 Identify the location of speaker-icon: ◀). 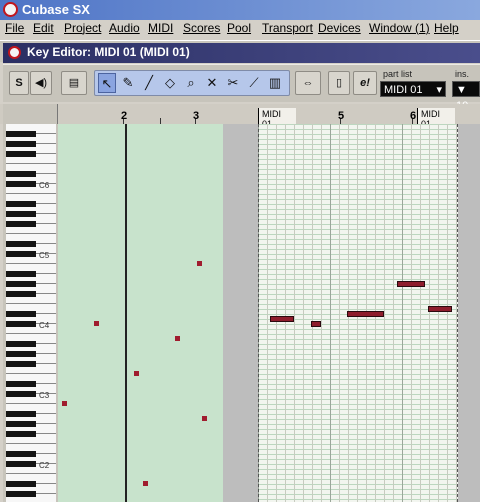
(41, 83).